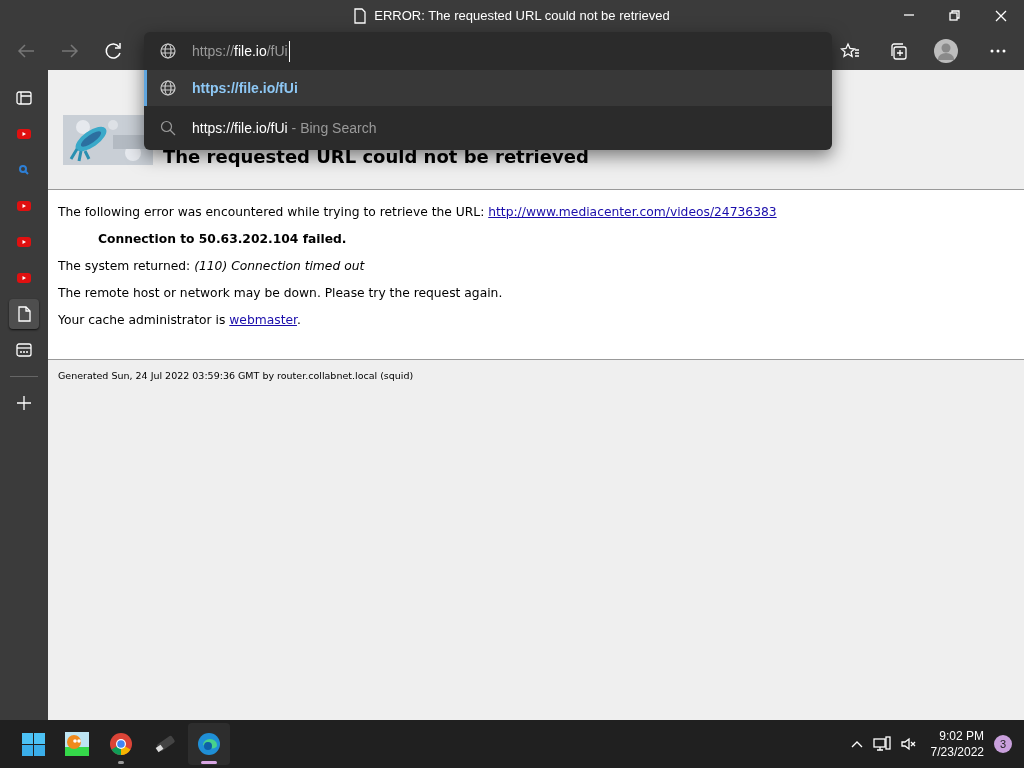 The image size is (1024, 768). I want to click on browser-icon, so click(121, 744).